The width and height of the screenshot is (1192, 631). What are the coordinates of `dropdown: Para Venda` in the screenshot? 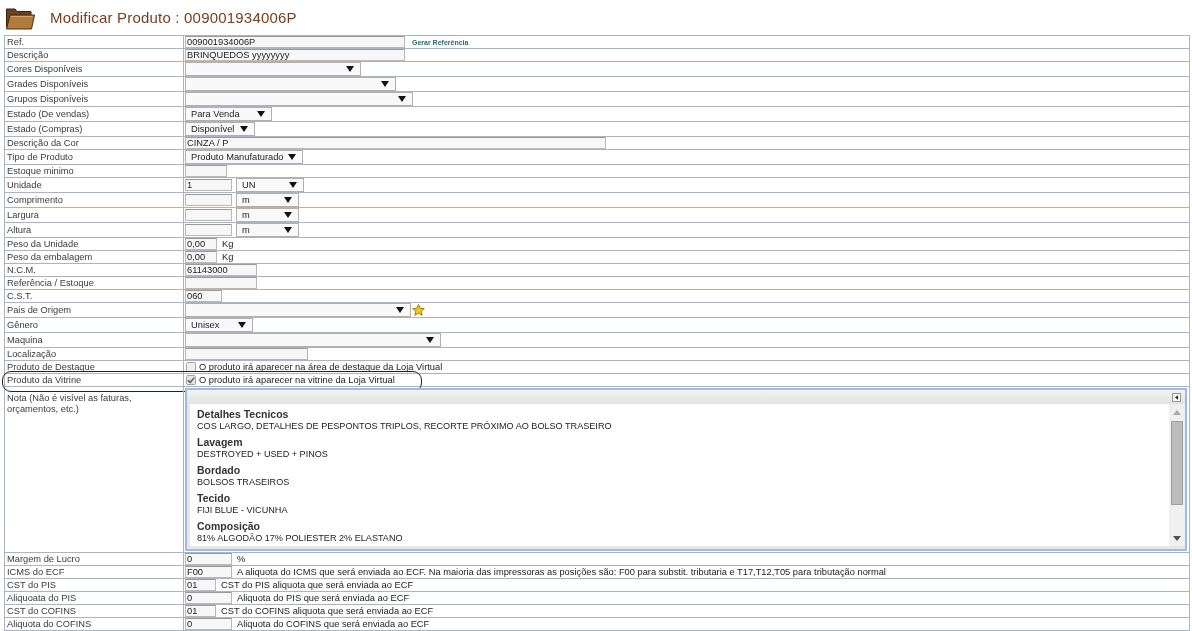 It's located at (228, 114).